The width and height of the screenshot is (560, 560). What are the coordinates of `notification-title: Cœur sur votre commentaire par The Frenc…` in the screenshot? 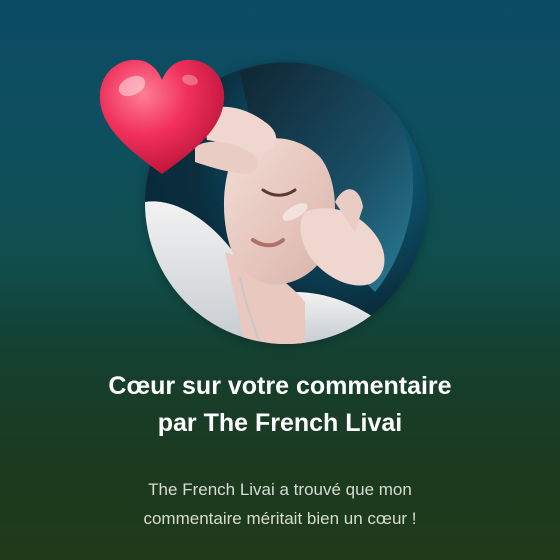 It's located at (280, 405).